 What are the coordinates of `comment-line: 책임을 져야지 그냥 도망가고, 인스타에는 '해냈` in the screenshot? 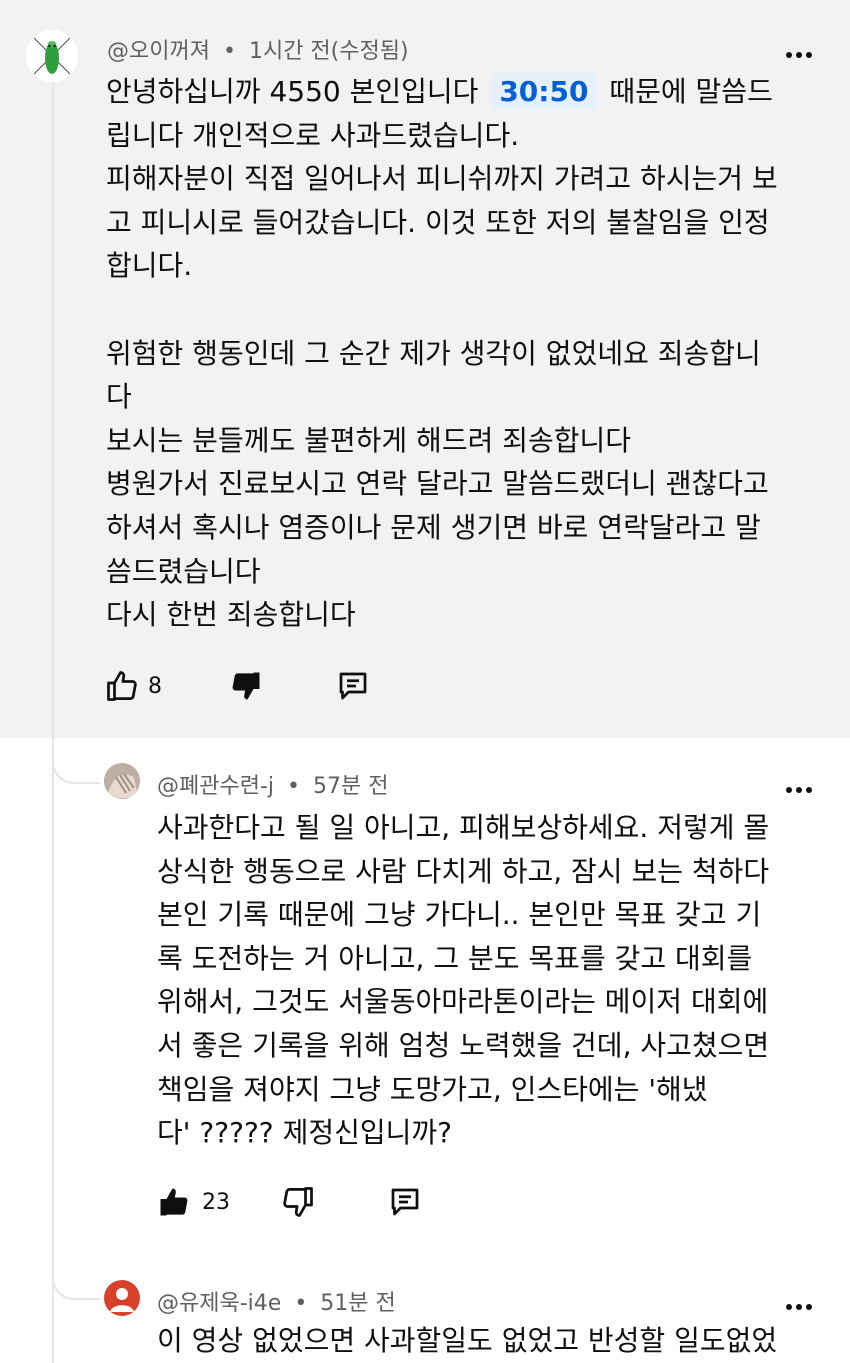 It's located at (432, 1089).